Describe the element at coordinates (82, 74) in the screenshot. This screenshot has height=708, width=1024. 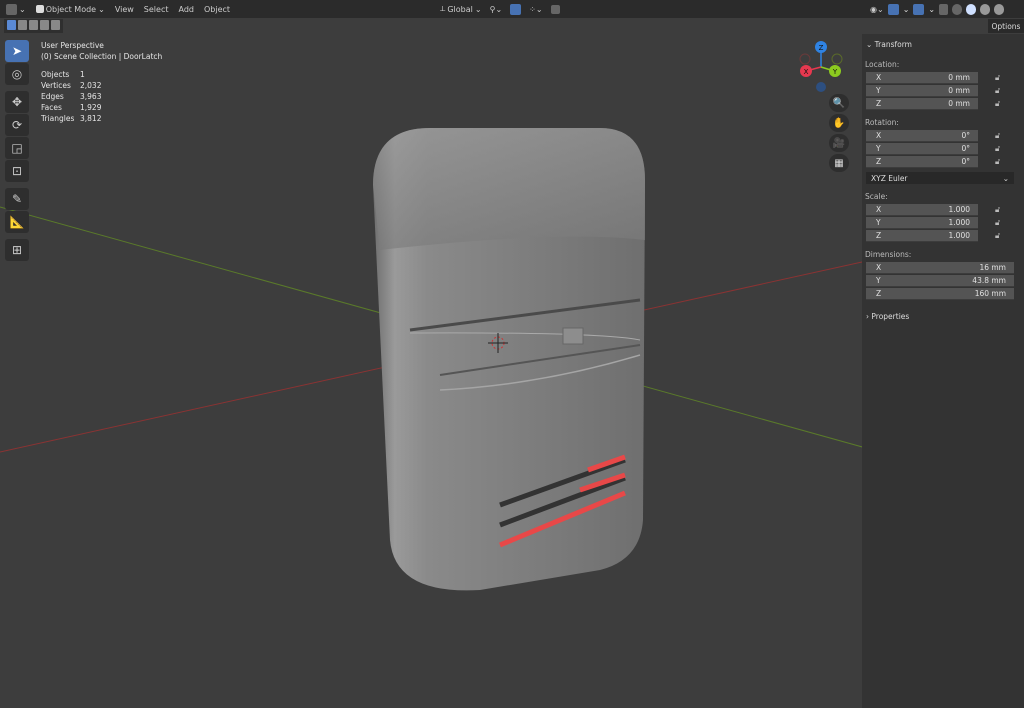
I see `stat-value: 1` at that location.